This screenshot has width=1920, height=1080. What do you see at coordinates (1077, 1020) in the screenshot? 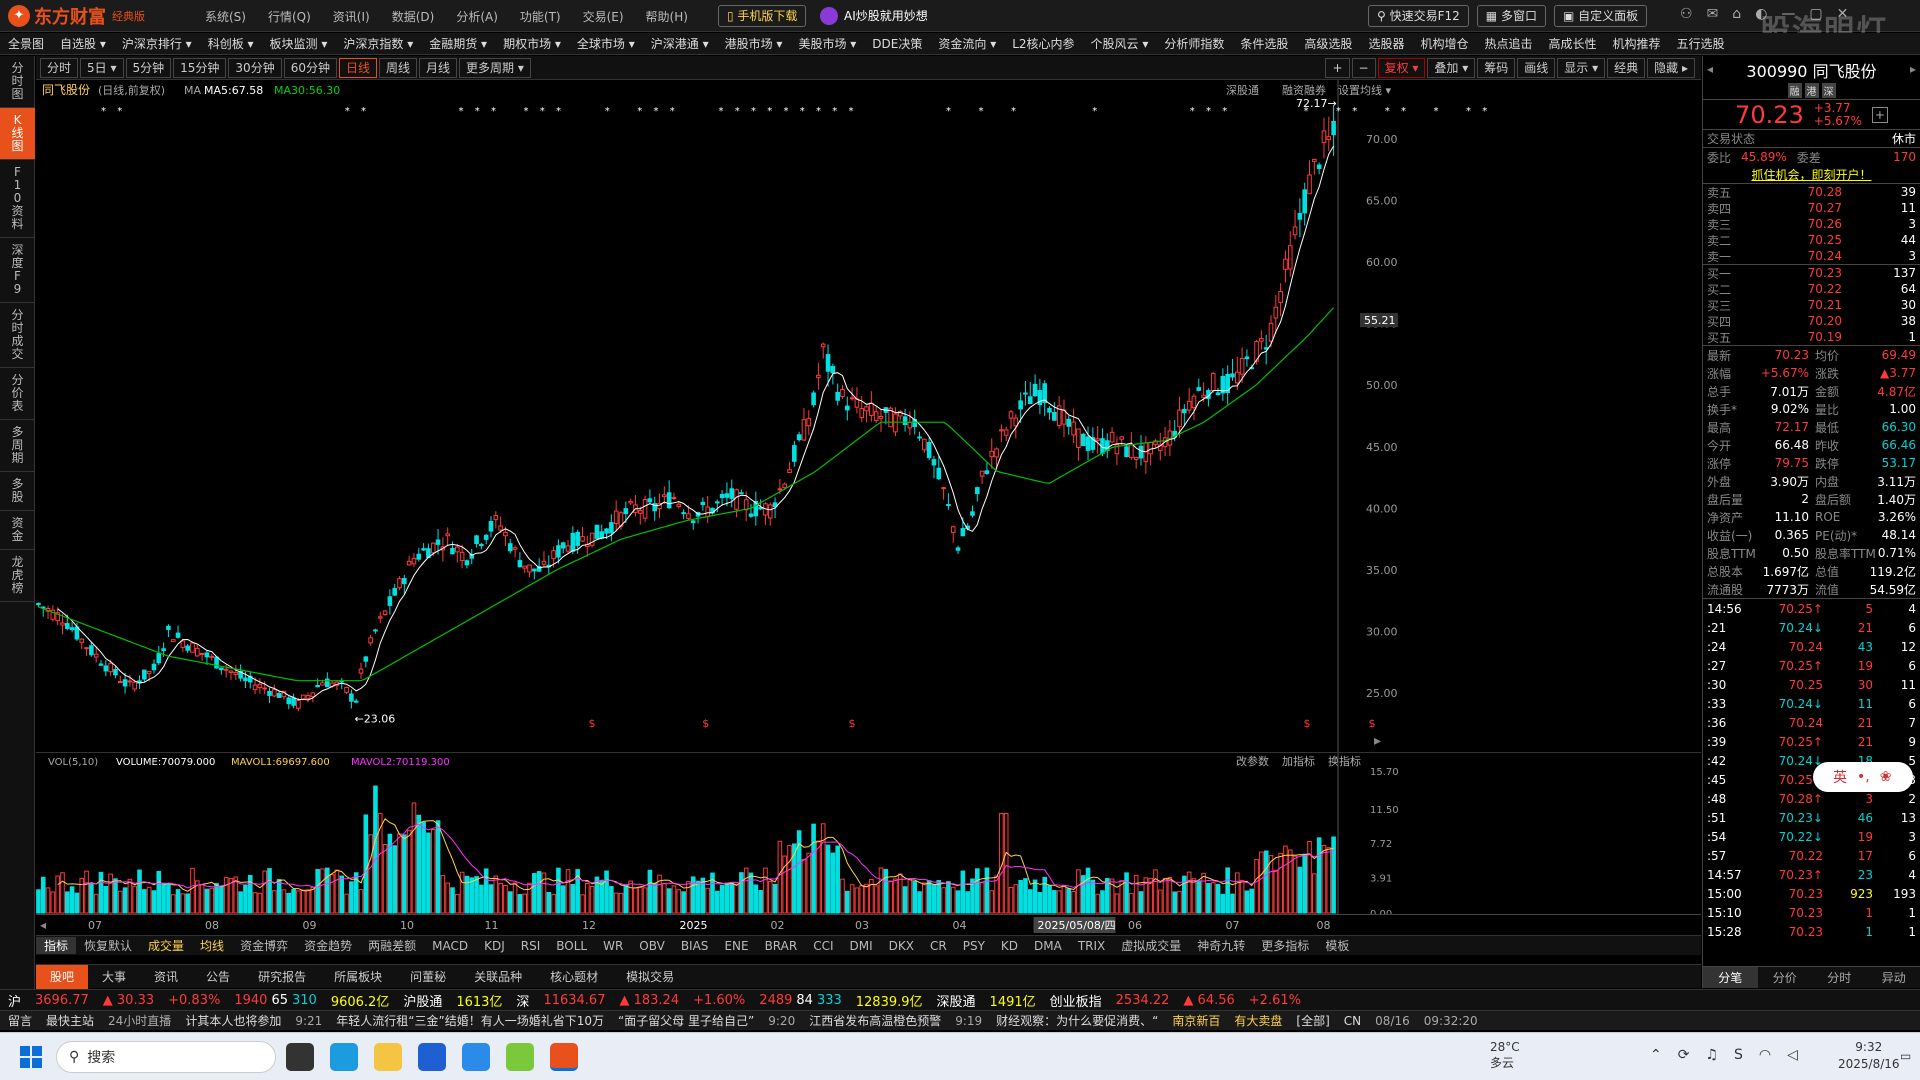
I see `news-item: 财经观察：为什么要促消费、“` at bounding box center [1077, 1020].